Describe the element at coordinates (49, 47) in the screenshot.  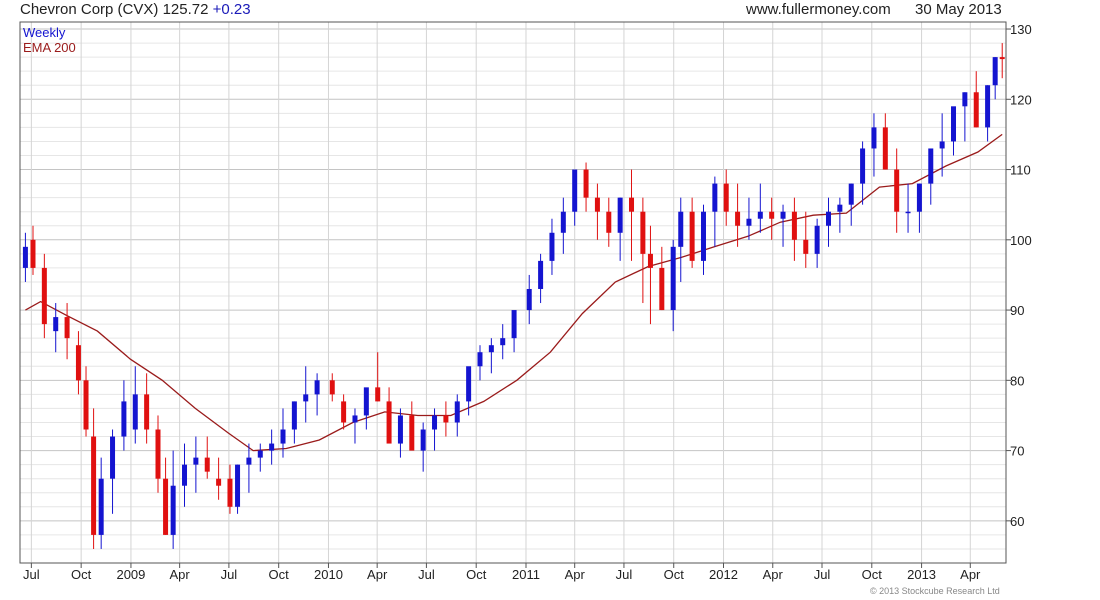
I see `legend-ema-200: EMA 200` at that location.